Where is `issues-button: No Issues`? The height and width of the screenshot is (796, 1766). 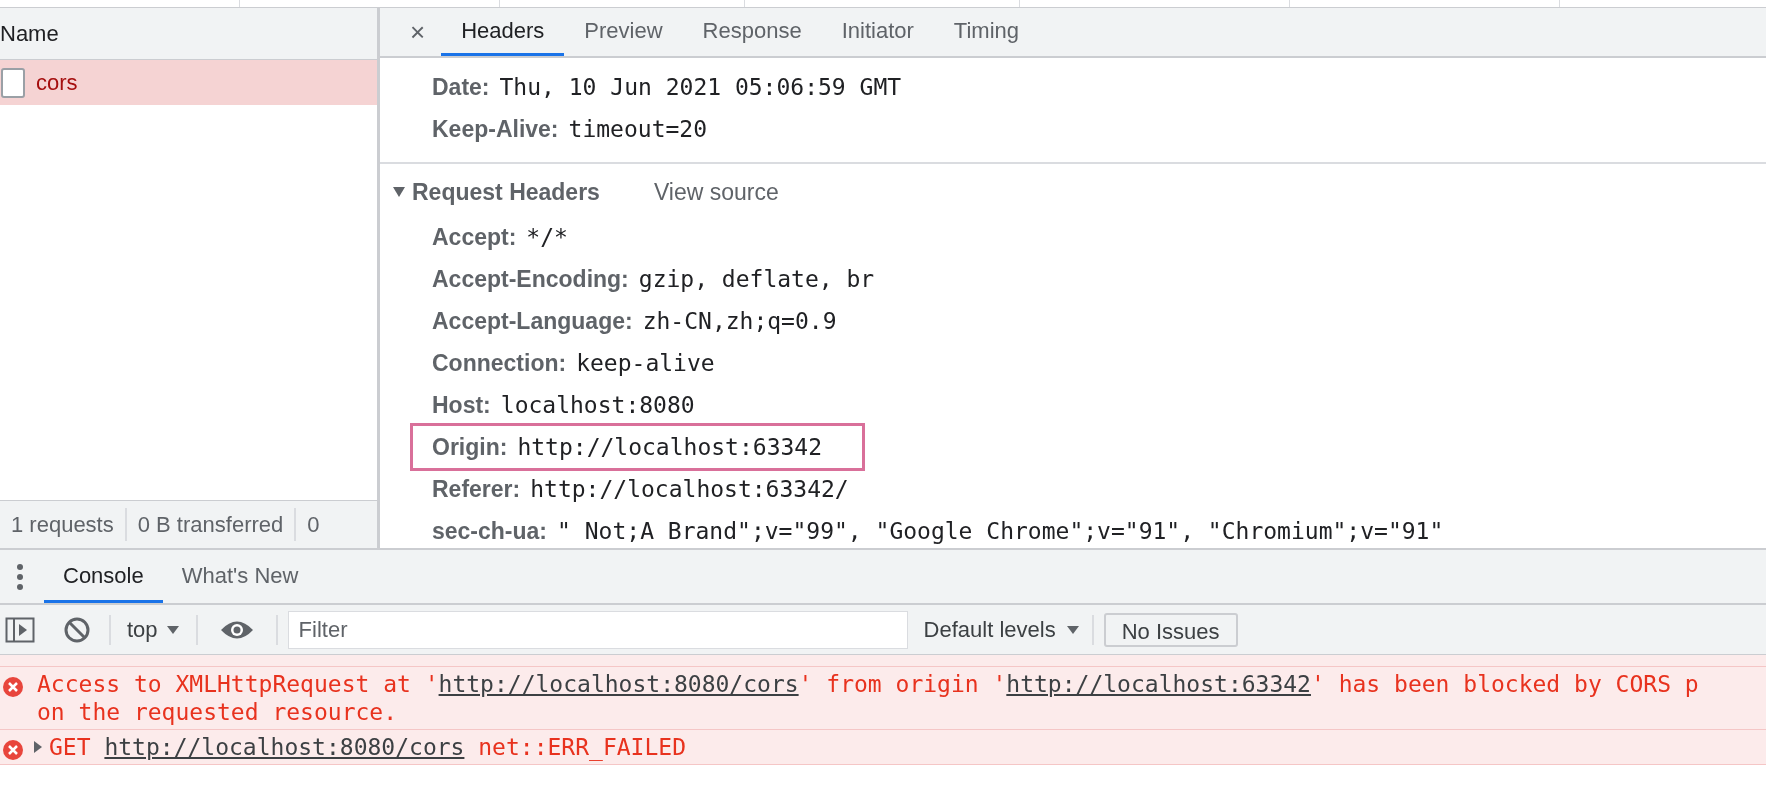 issues-button: No Issues is located at coordinates (1170, 629).